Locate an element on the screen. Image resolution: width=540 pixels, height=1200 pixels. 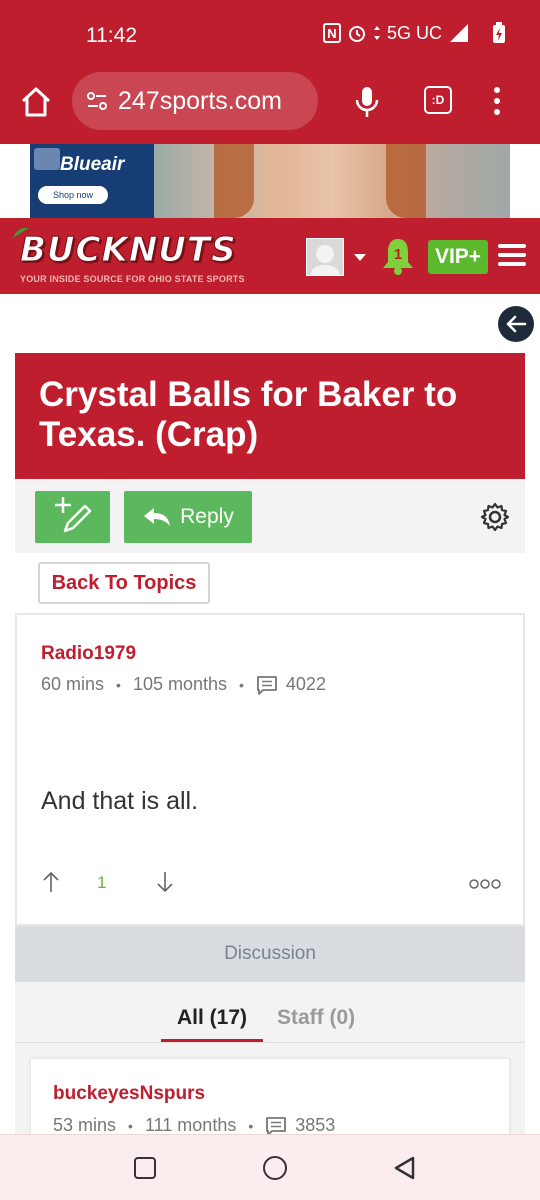
thread-action-bar: Reply is located at coordinates (270, 516).